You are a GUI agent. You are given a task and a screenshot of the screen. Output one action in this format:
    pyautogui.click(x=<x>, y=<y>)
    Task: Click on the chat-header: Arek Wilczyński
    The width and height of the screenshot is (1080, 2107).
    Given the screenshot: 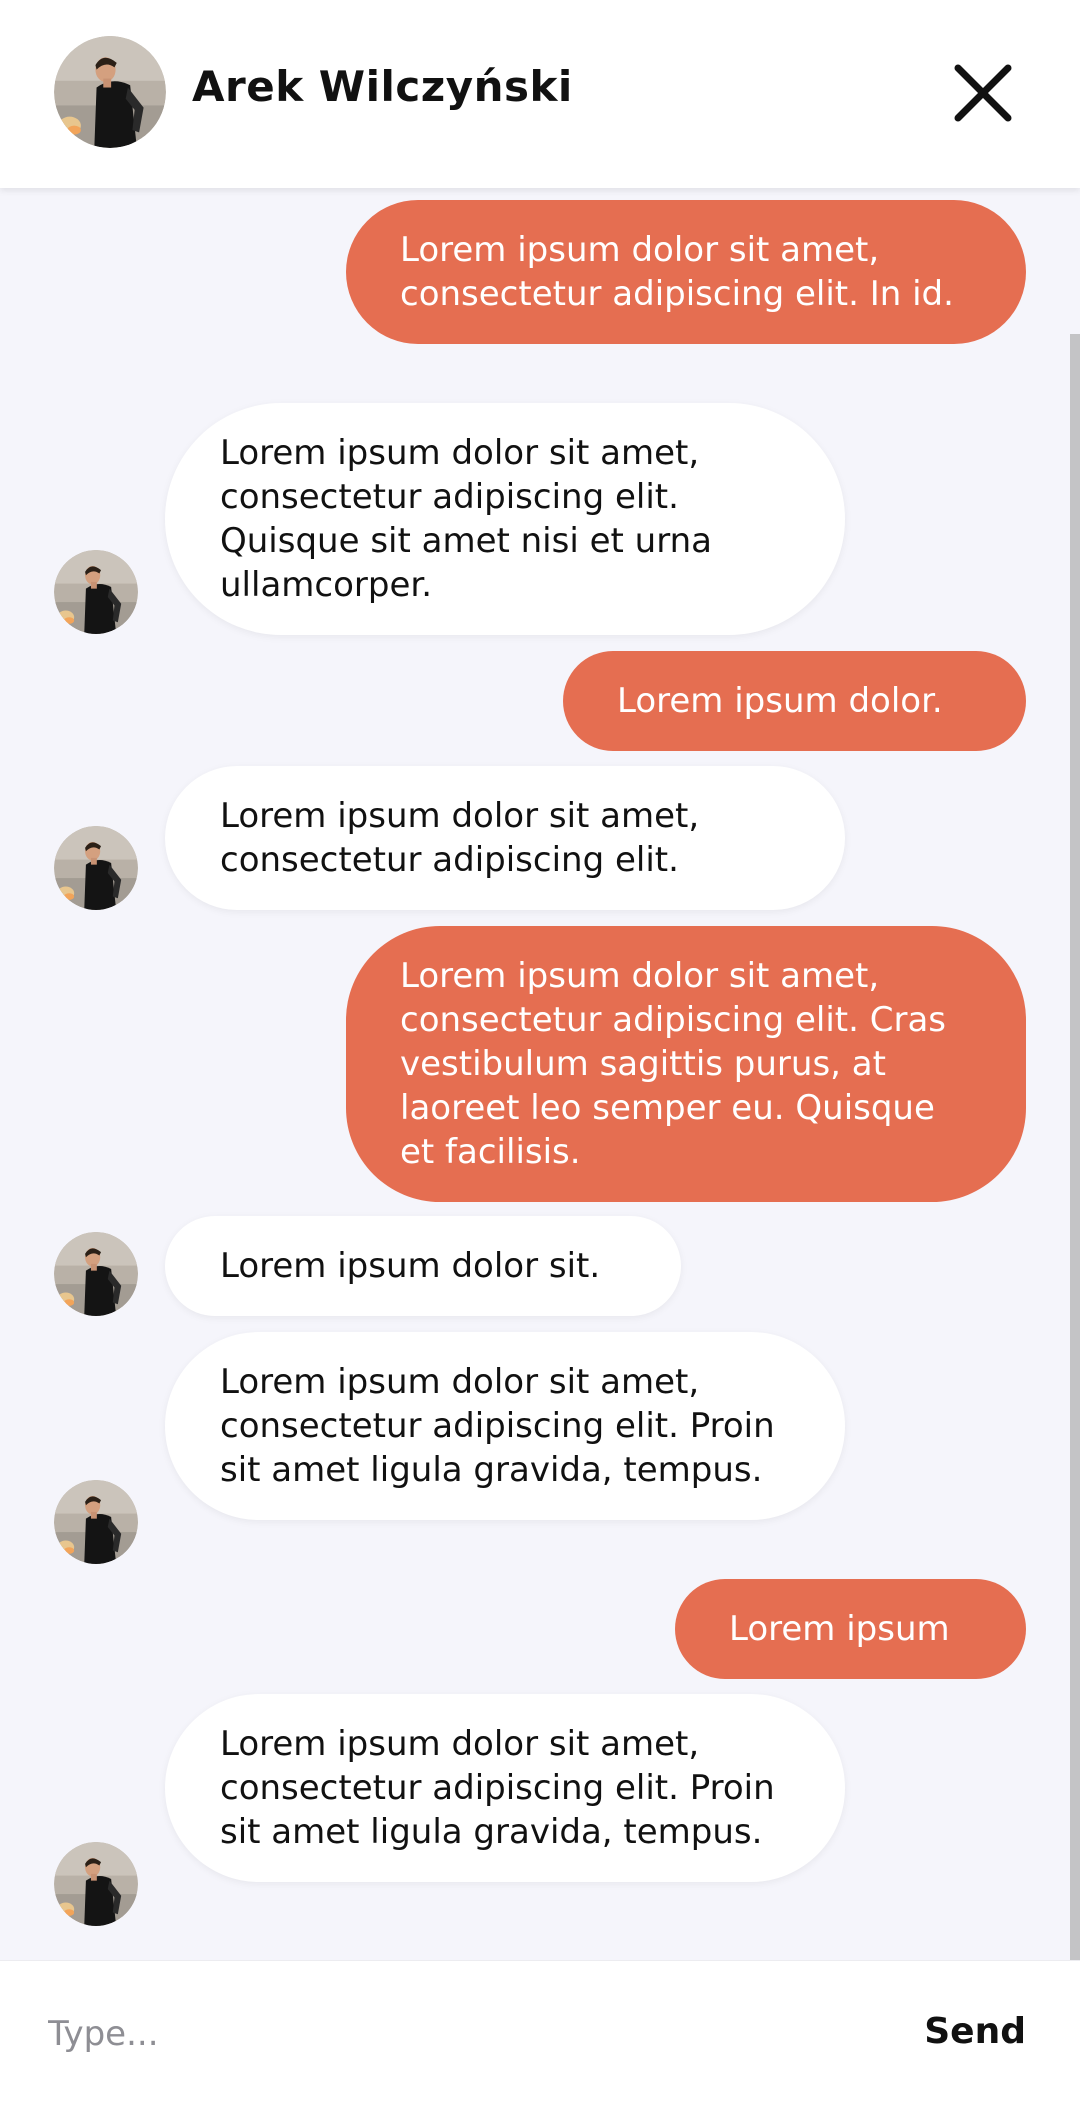 What is the action you would take?
    pyautogui.click(x=540, y=94)
    